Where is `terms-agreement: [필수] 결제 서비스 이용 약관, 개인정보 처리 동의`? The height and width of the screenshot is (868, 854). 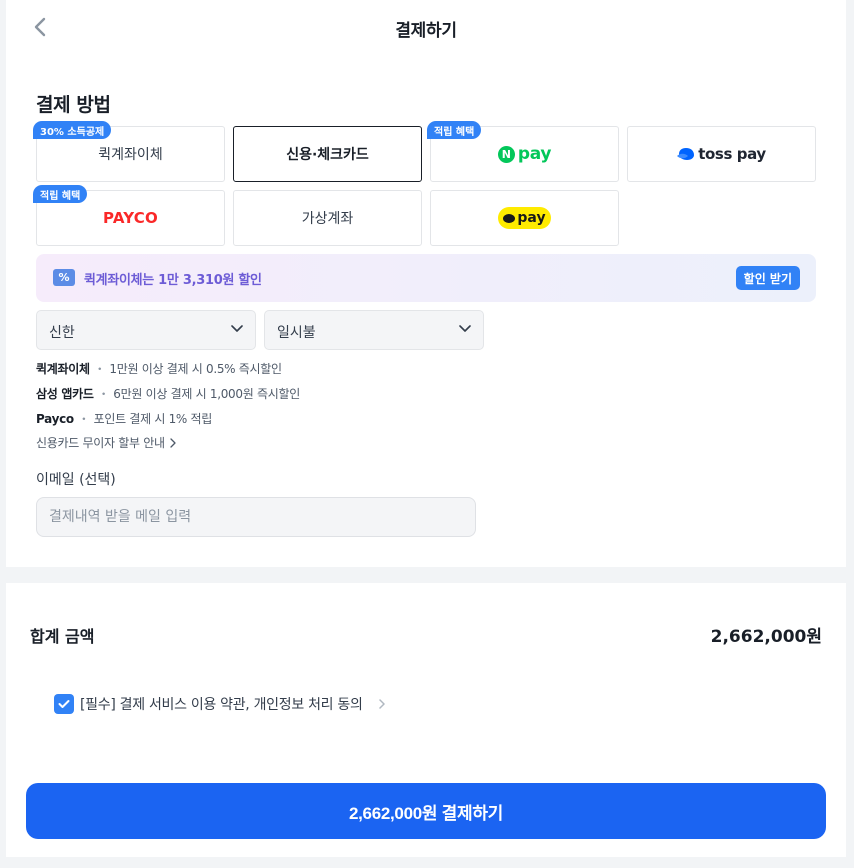
terms-agreement: [필수] 결제 서비스 이용 약관, 개인정보 처리 동의 is located at coordinates (221, 704).